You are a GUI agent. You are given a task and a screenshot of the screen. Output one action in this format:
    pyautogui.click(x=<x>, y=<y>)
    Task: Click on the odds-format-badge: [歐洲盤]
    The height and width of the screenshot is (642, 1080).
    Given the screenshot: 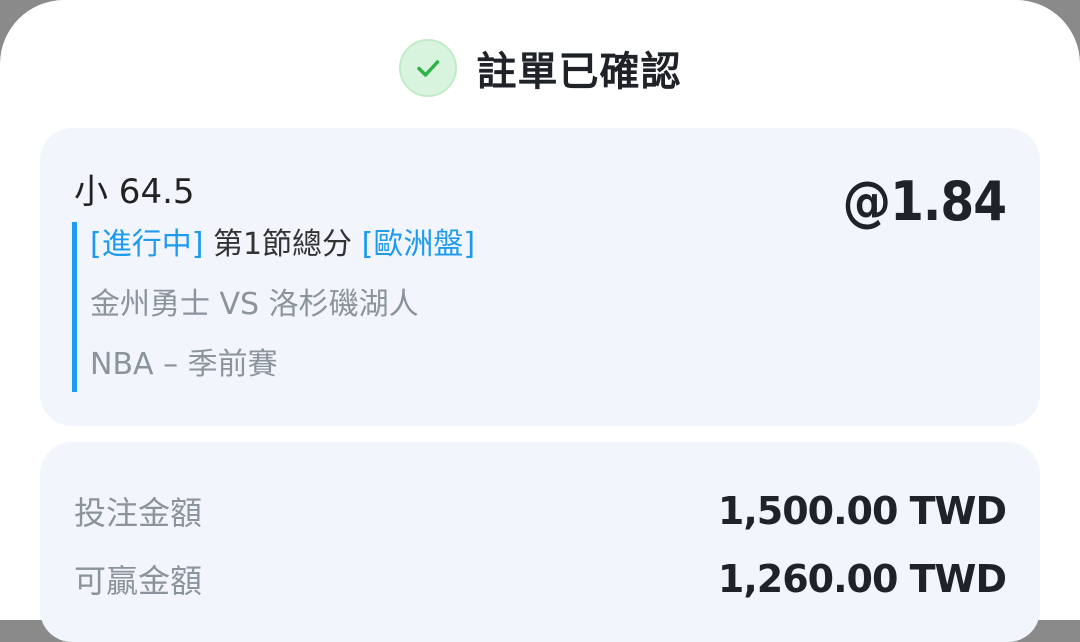 What is the action you would take?
    pyautogui.click(x=418, y=244)
    